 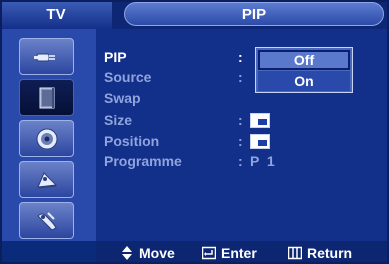 I want to click on menu-row-position: Position :, so click(x=187, y=141).